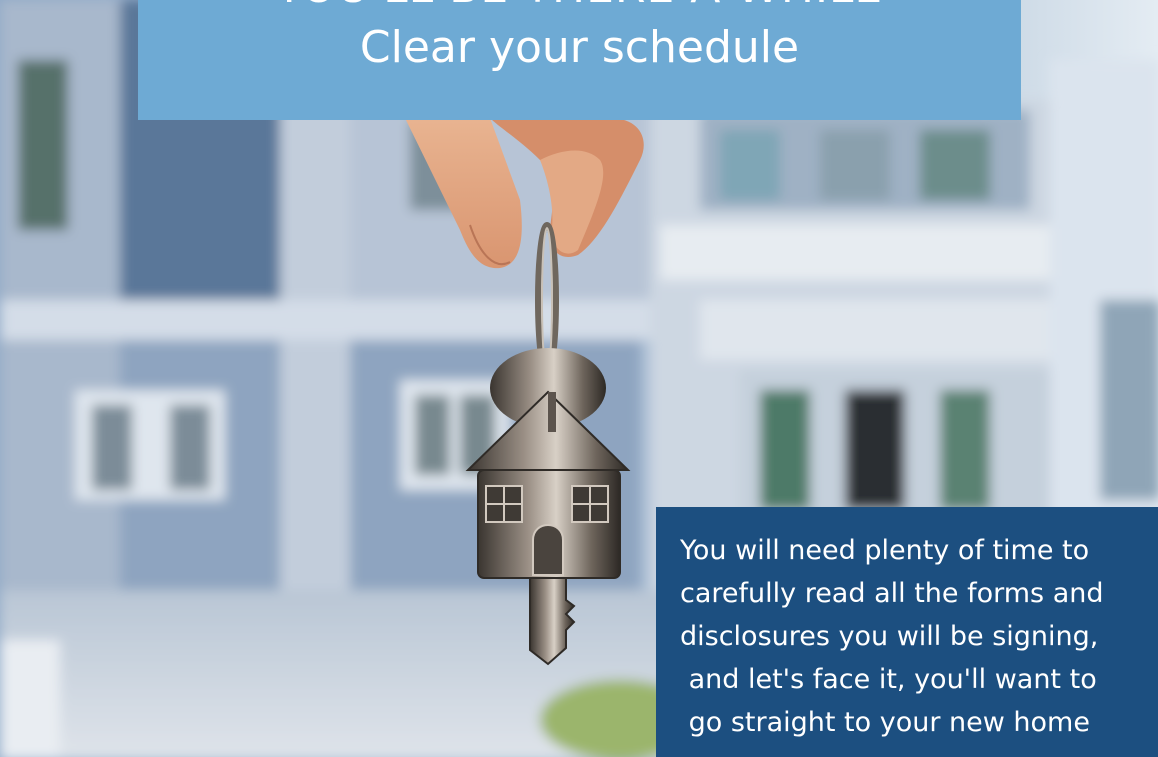 This screenshot has width=1158, height=757. Describe the element at coordinates (579, 47) in the screenshot. I see `title-subheading: Clear your schedule` at that location.